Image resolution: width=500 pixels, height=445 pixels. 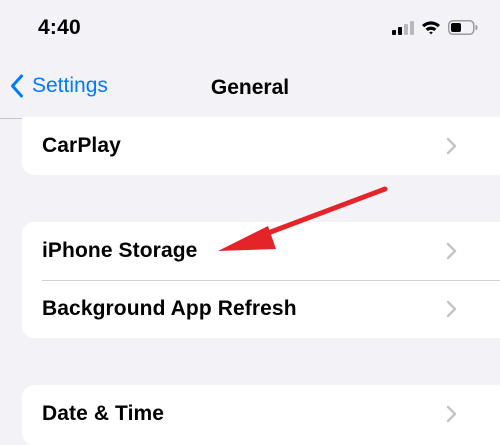 What do you see at coordinates (81, 145) in the screenshot?
I see `row-label: CarPlay` at bounding box center [81, 145].